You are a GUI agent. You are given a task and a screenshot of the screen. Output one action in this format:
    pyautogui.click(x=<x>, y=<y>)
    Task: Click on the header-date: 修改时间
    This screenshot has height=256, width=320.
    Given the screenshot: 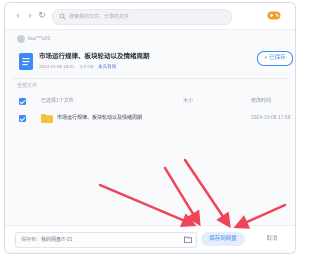 What is the action you would take?
    pyautogui.click(x=261, y=101)
    